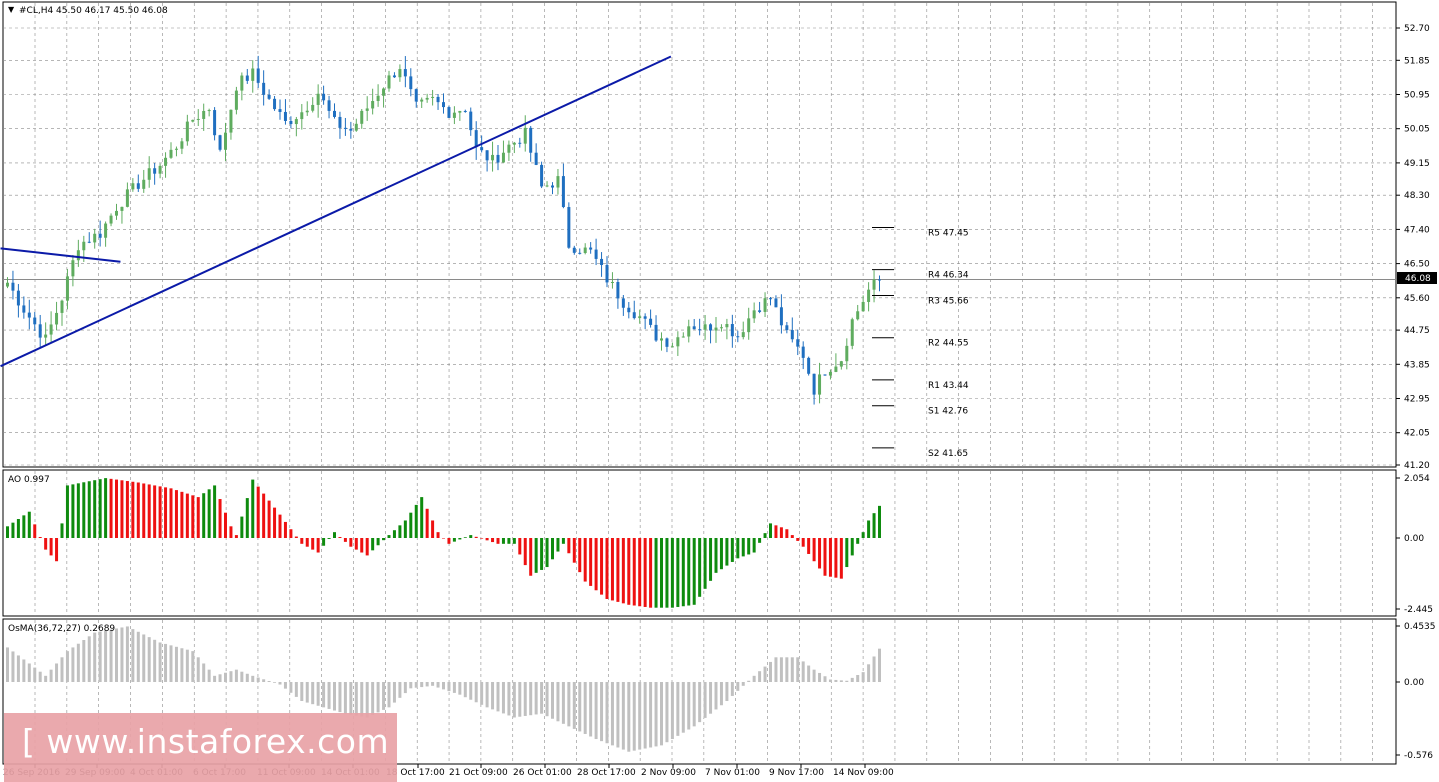  What do you see at coordinates (948, 302) in the screenshot?
I see `pivot-label: R3 45.66` at bounding box center [948, 302].